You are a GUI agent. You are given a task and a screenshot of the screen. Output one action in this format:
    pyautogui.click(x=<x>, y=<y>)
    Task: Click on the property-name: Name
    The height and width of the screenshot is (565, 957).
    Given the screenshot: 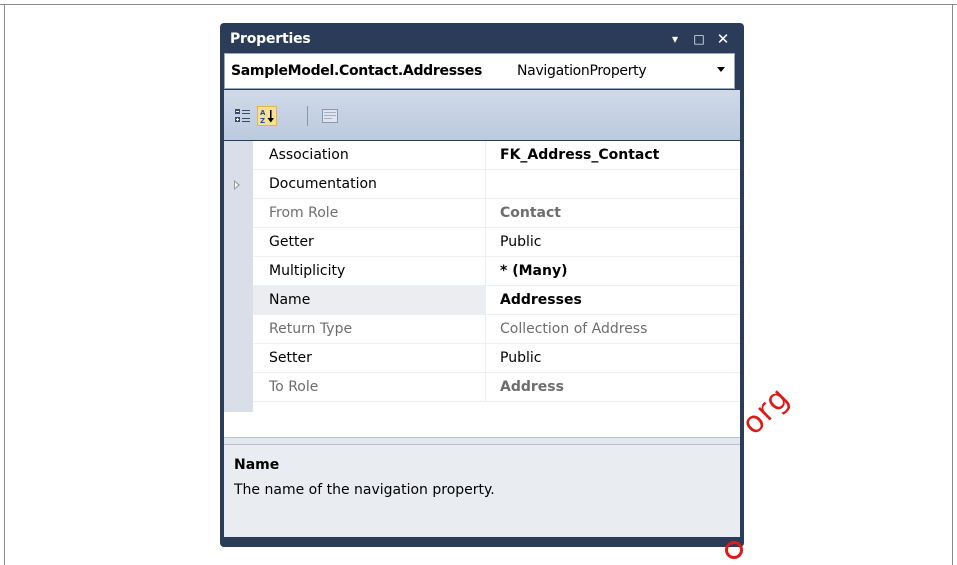 What is the action you would take?
    pyautogui.click(x=369, y=300)
    